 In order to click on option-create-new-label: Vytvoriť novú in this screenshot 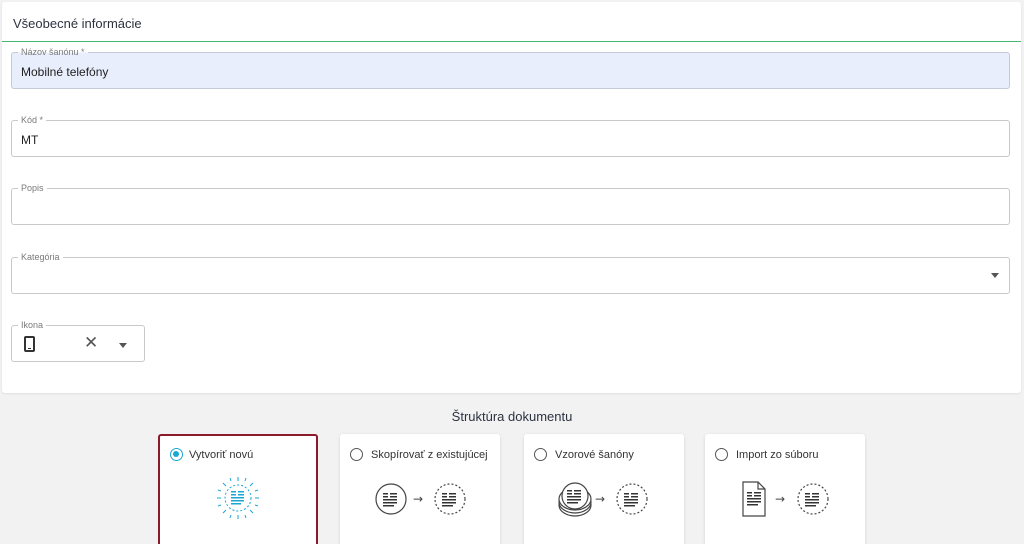, I will do `click(221, 455)`.